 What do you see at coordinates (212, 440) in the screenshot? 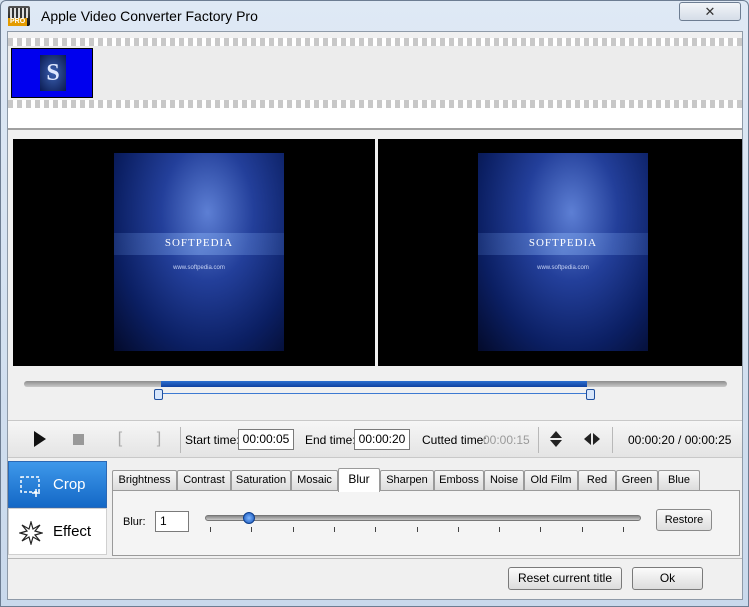
I see `start-time-label: Start time:` at bounding box center [212, 440].